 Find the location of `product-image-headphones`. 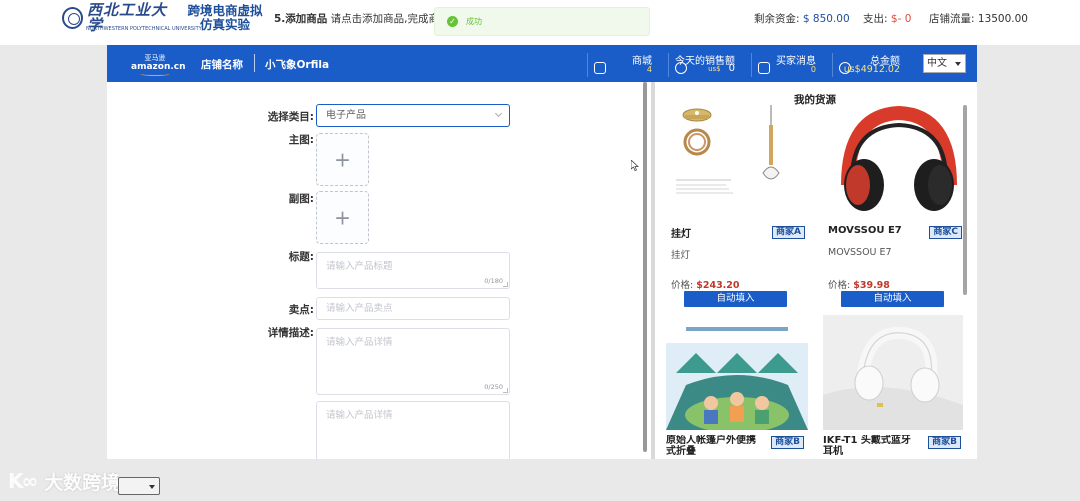

product-image-headphones is located at coordinates (899, 162).